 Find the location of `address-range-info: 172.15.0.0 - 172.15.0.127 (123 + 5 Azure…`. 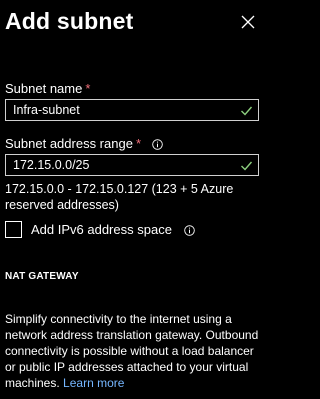

address-range-info: 172.15.0.0 - 172.15.0.127 (123 + 5 Azure… is located at coordinates (119, 197).